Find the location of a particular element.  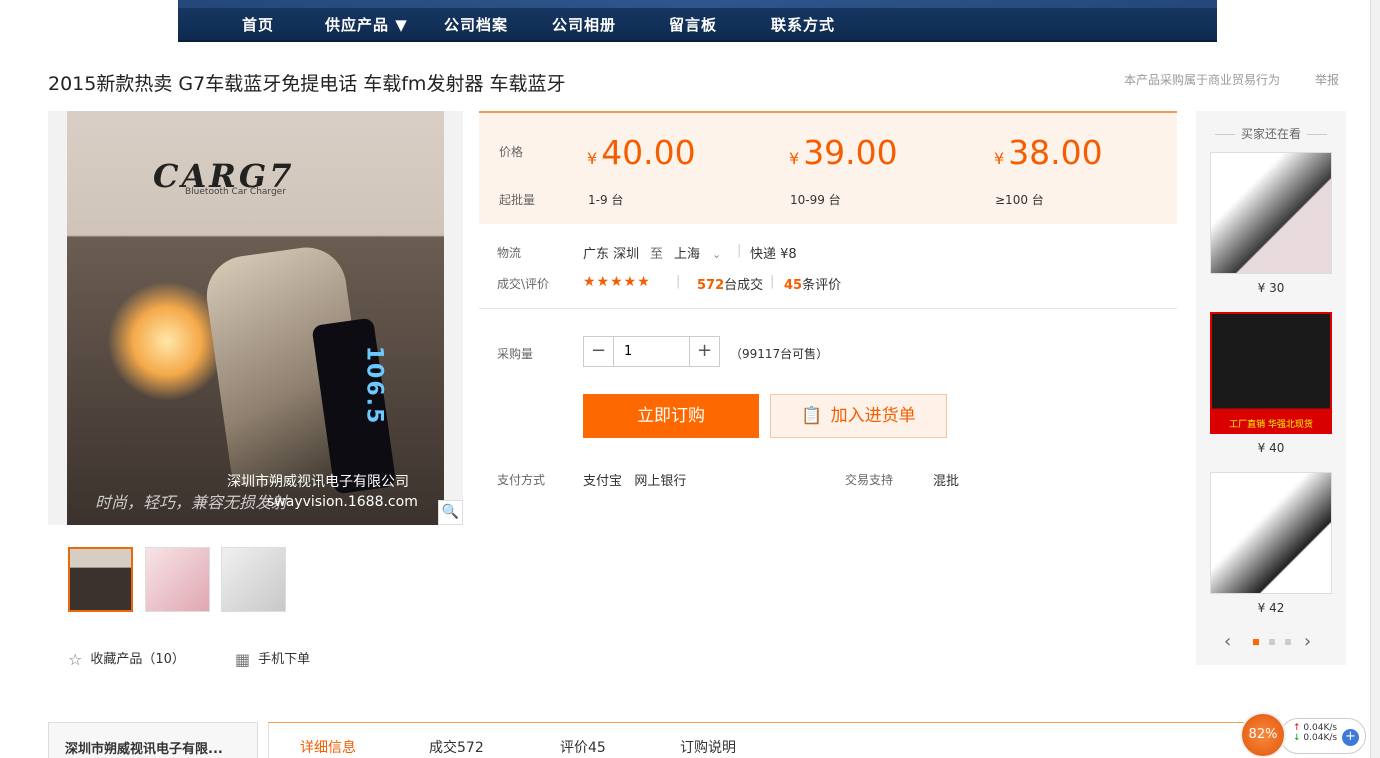

side-title: 买家还在看 is located at coordinates (1271, 133).